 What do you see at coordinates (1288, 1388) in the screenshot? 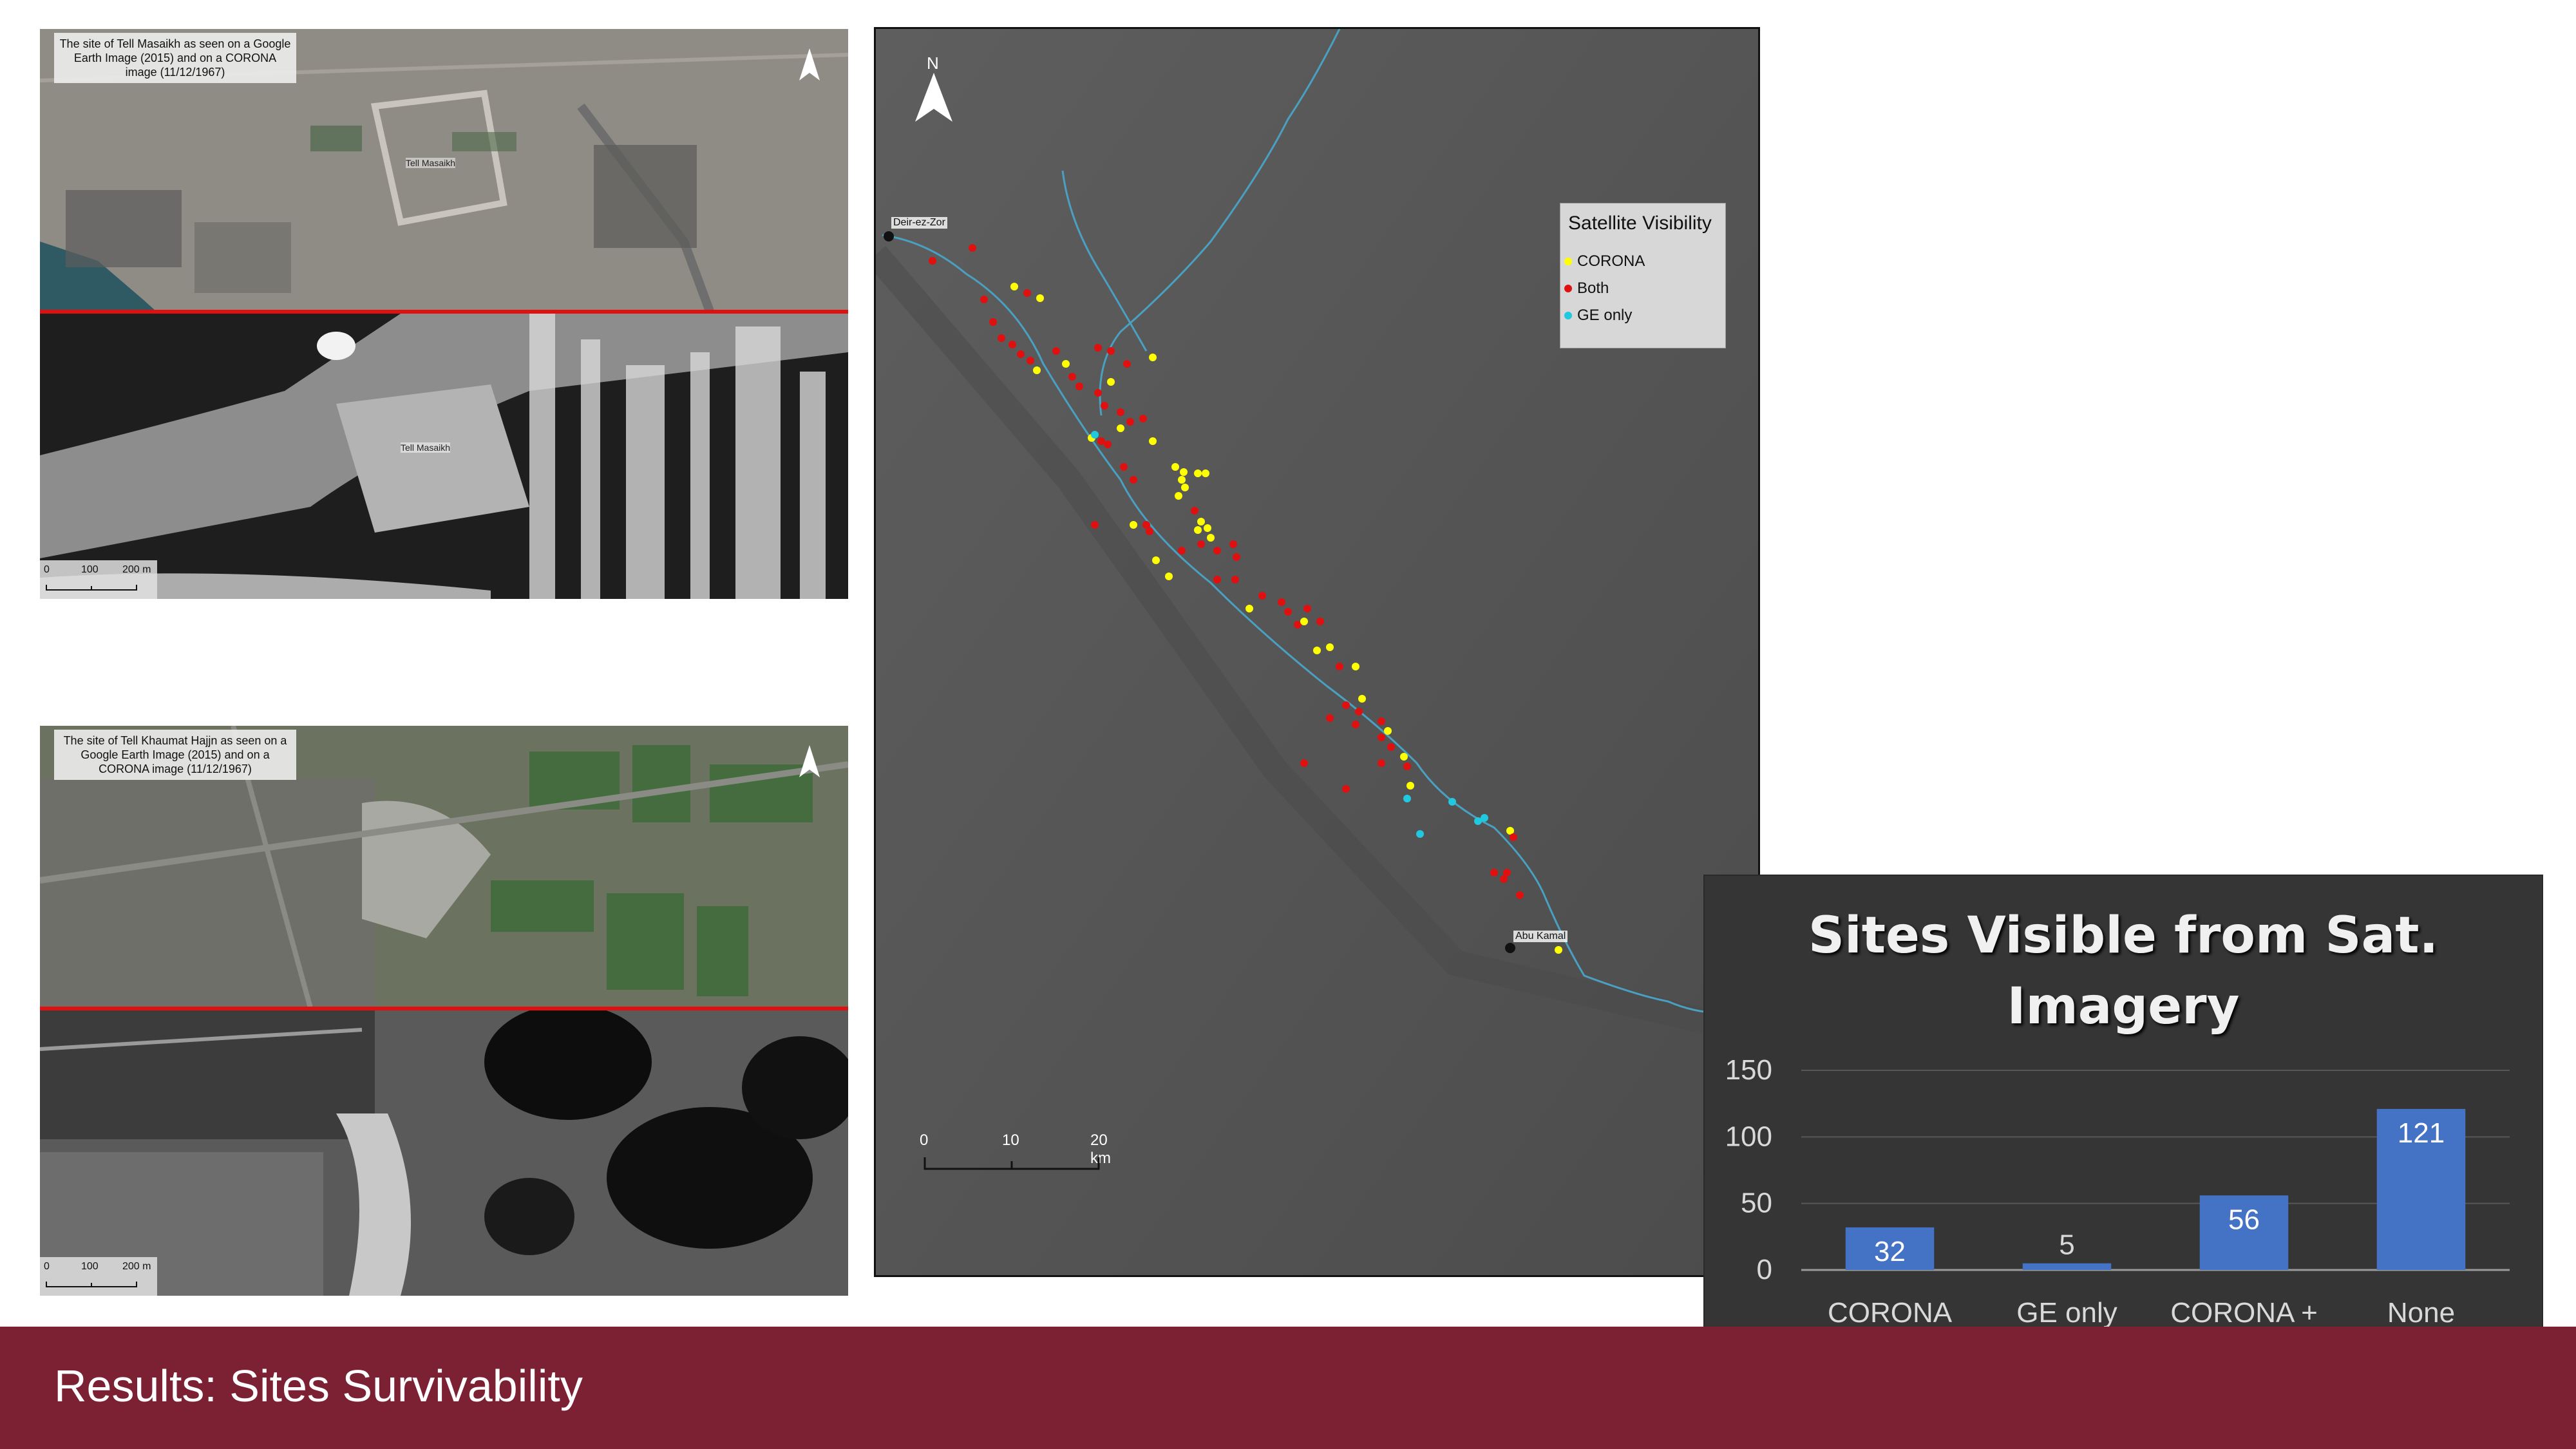
I see `slide-footer: Results: Sites Survivability` at bounding box center [1288, 1388].